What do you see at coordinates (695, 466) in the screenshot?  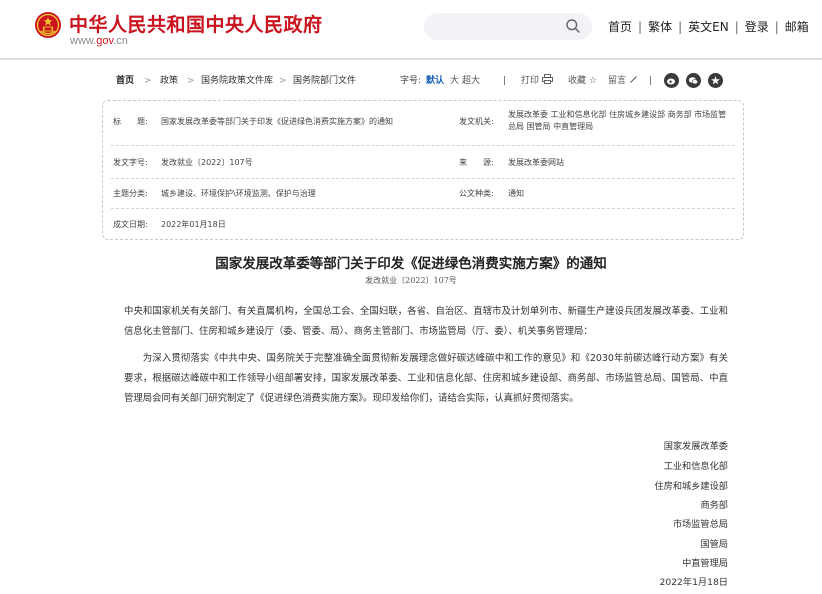 I see `signatory: 工业和信息化部` at bounding box center [695, 466].